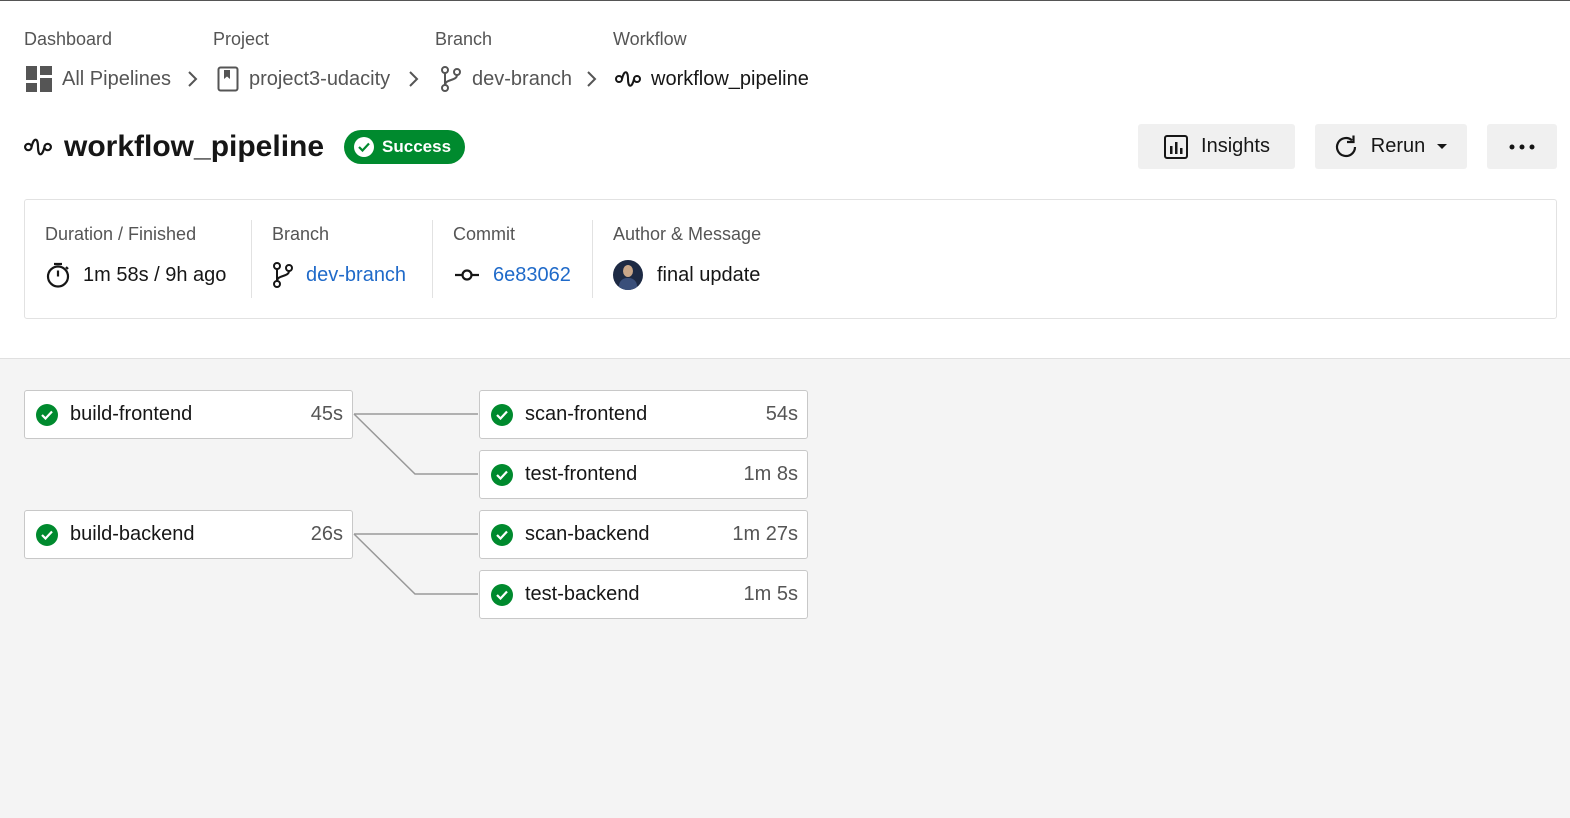 The image size is (1570, 818). I want to click on caret-down-icon, so click(1442, 146).